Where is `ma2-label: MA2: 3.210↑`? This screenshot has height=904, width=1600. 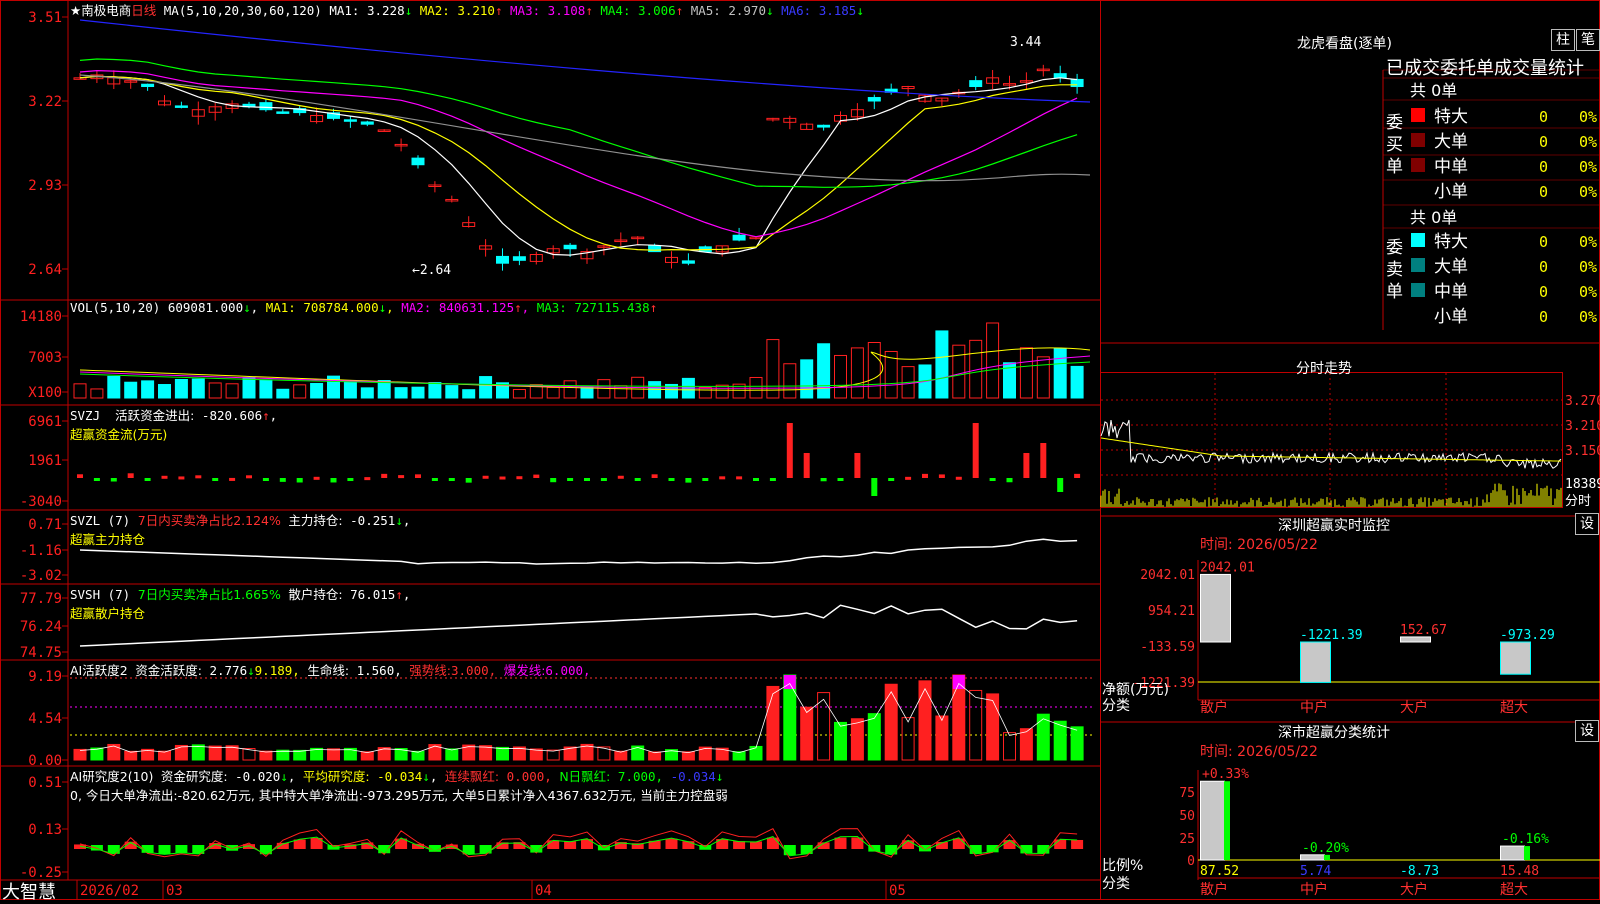
ma2-label: MA2: 3.210↑ is located at coordinates (461, 10).